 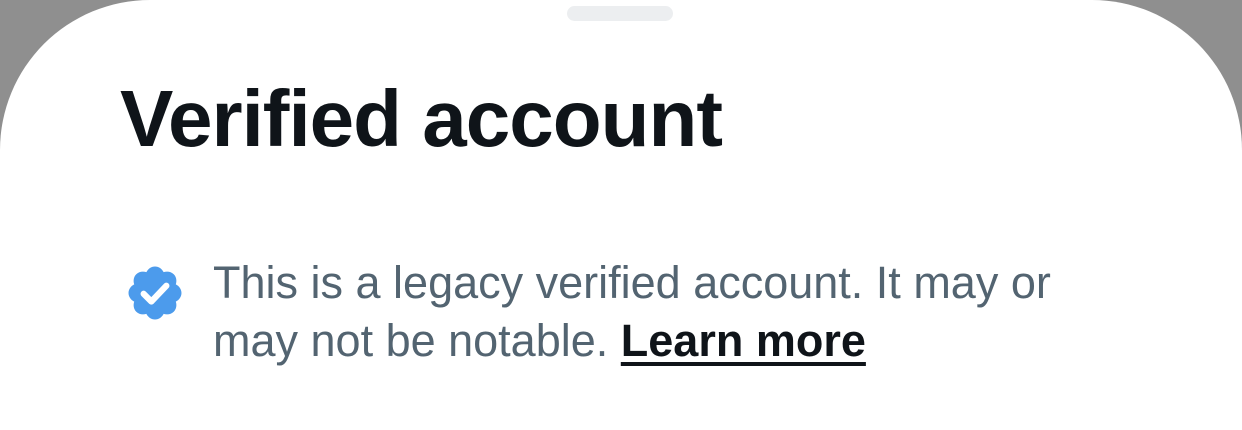 I want to click on learn-more-link: Learn more, so click(x=743, y=340).